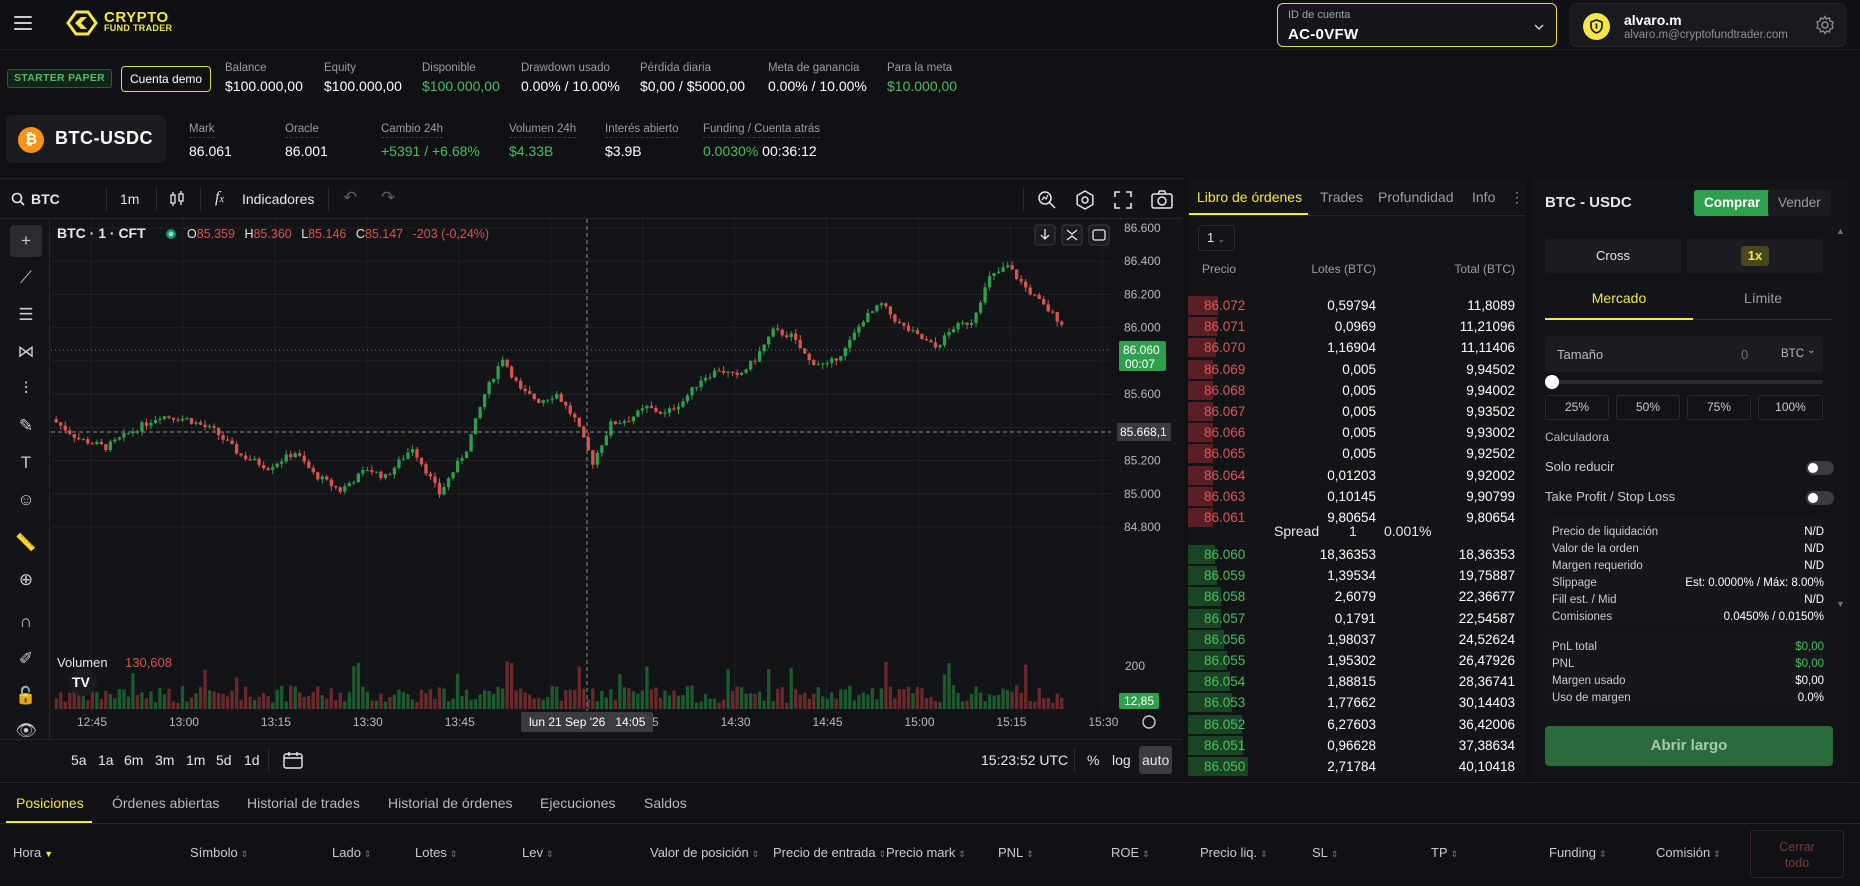 This screenshot has height=886, width=1860. What do you see at coordinates (26, 278) in the screenshot?
I see `trendline-icon: ⟋` at bounding box center [26, 278].